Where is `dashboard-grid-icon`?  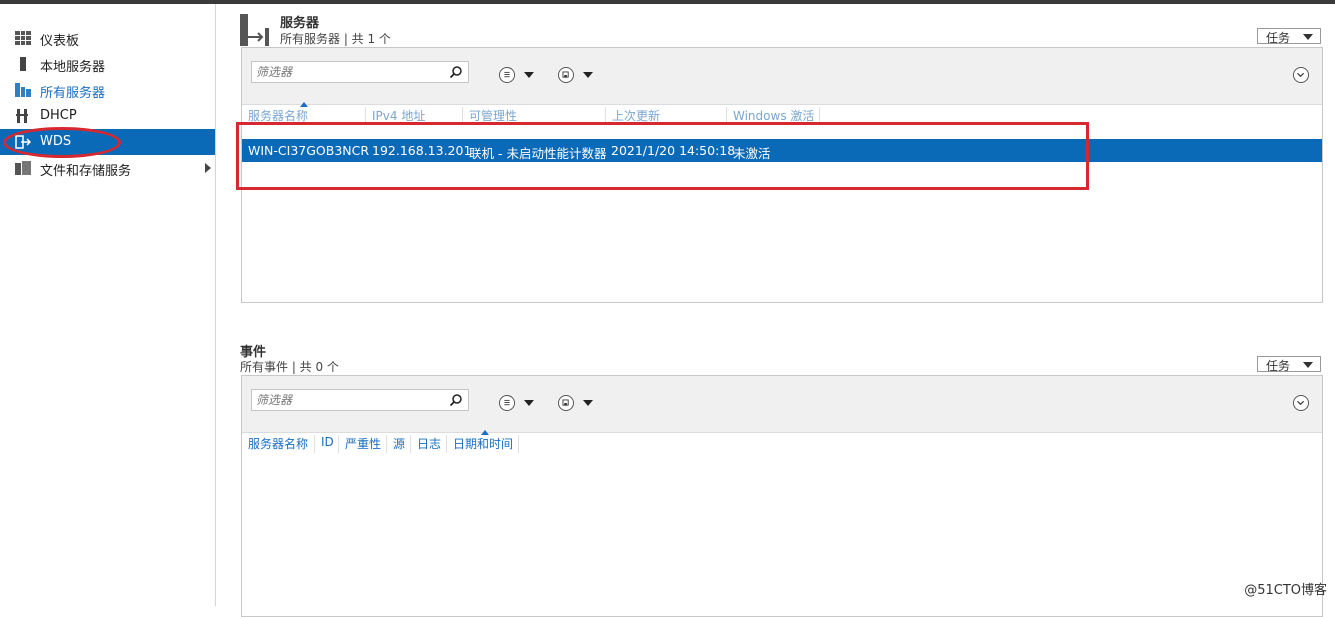
dashboard-grid-icon is located at coordinates (23, 38).